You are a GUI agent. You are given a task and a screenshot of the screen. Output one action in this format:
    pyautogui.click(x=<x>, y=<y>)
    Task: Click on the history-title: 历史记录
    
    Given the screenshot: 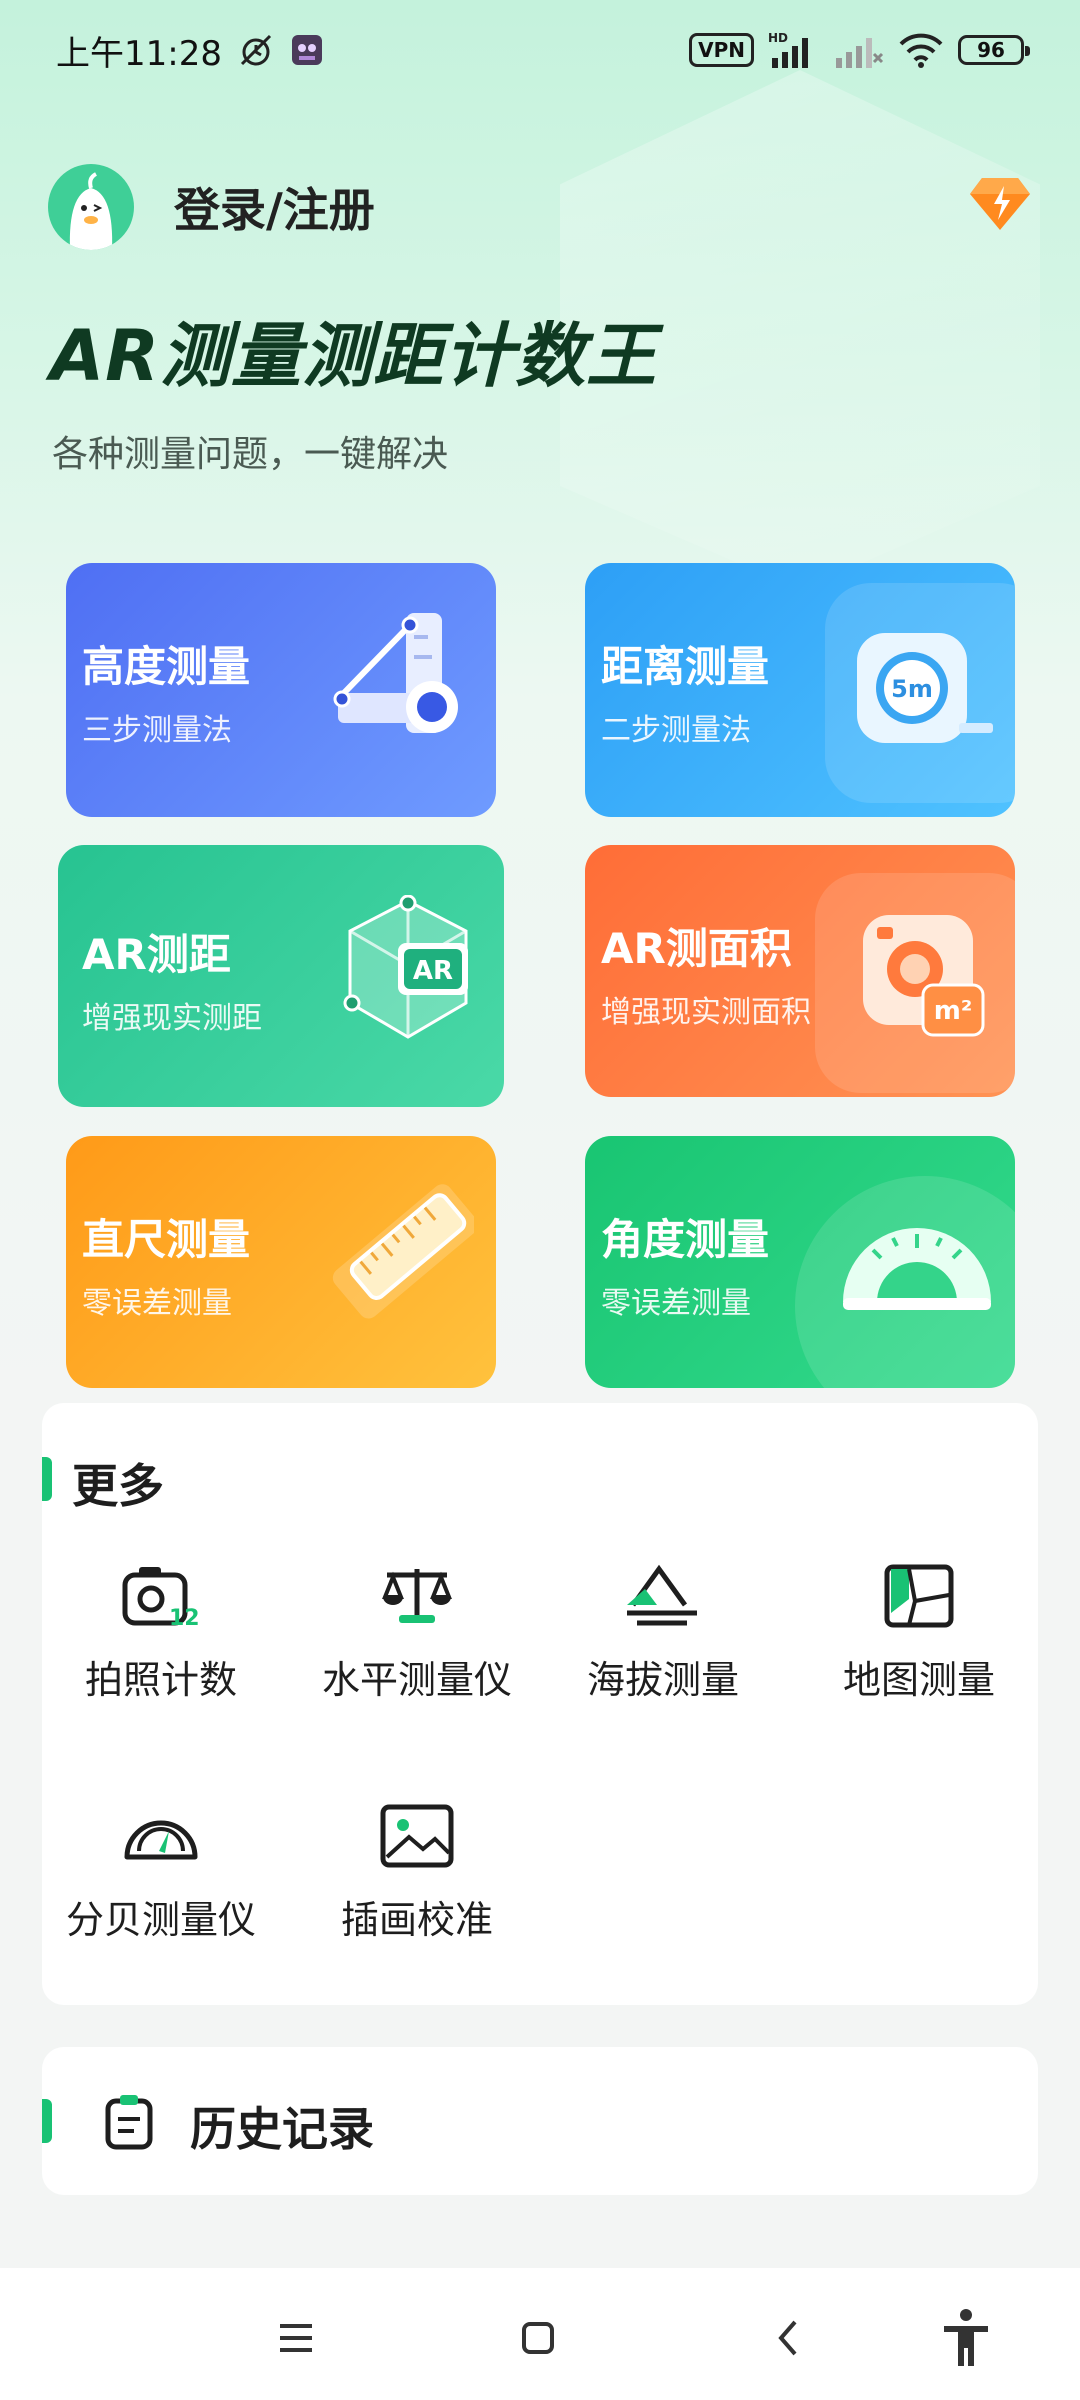 What is the action you would take?
    pyautogui.click(x=282, y=2129)
    